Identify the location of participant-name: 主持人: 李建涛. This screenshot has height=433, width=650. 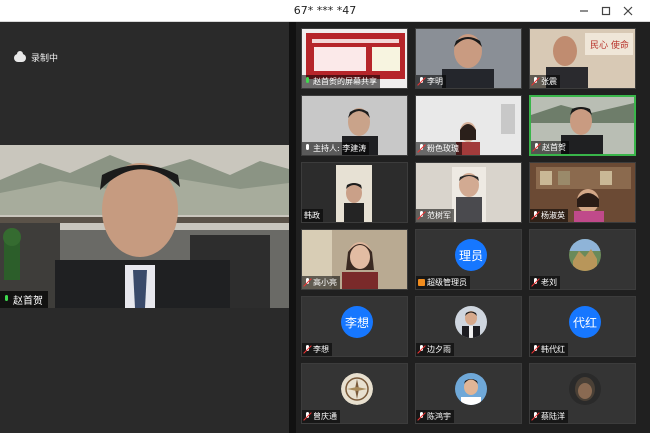
(340, 148).